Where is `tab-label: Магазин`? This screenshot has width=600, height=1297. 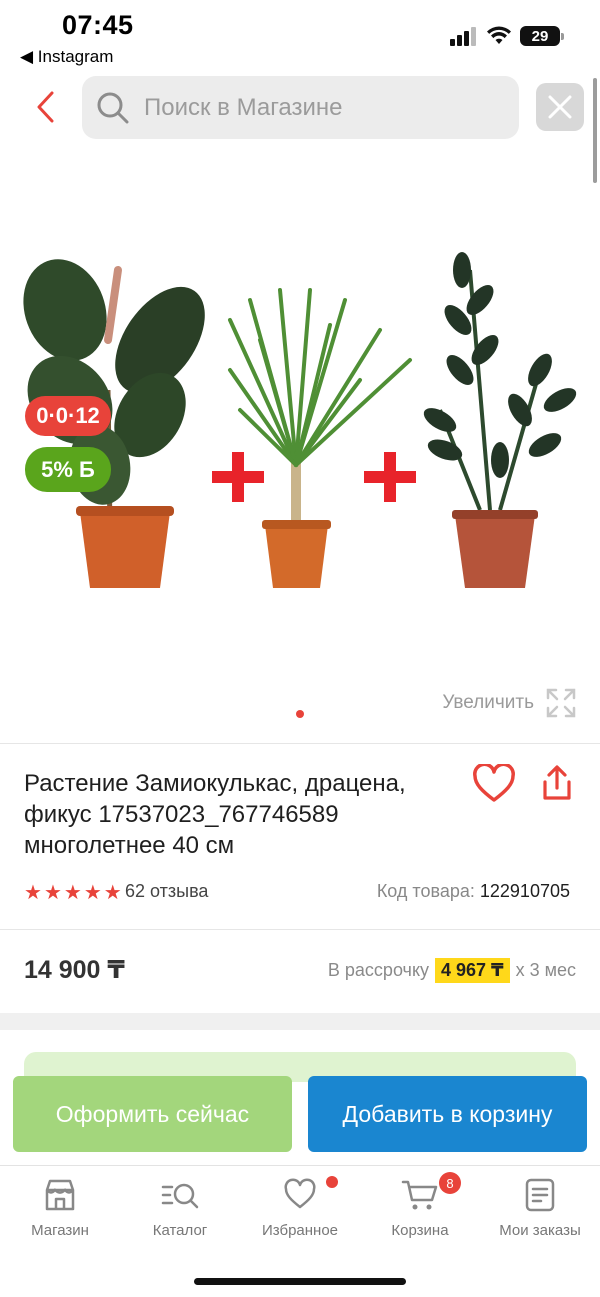
tab-label: Магазин is located at coordinates (60, 1230).